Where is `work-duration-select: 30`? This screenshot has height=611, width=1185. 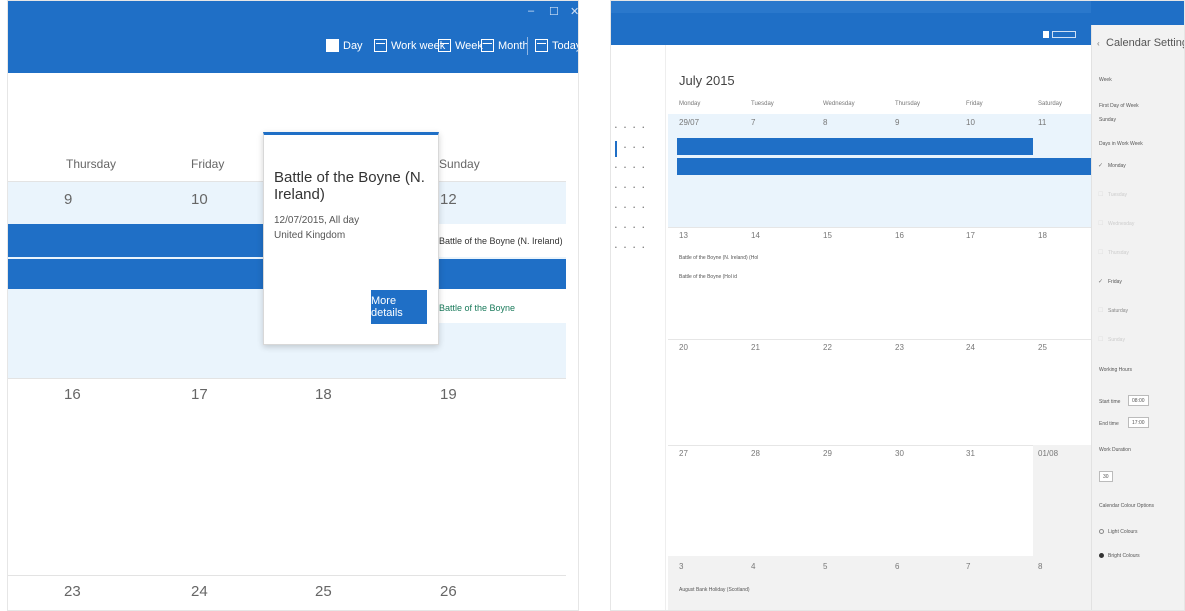
work-duration-select: 30 is located at coordinates (1106, 476).